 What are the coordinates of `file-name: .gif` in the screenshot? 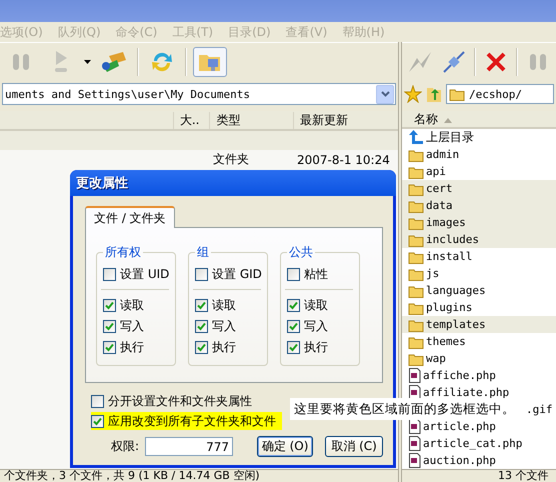 It's located at (539, 409).